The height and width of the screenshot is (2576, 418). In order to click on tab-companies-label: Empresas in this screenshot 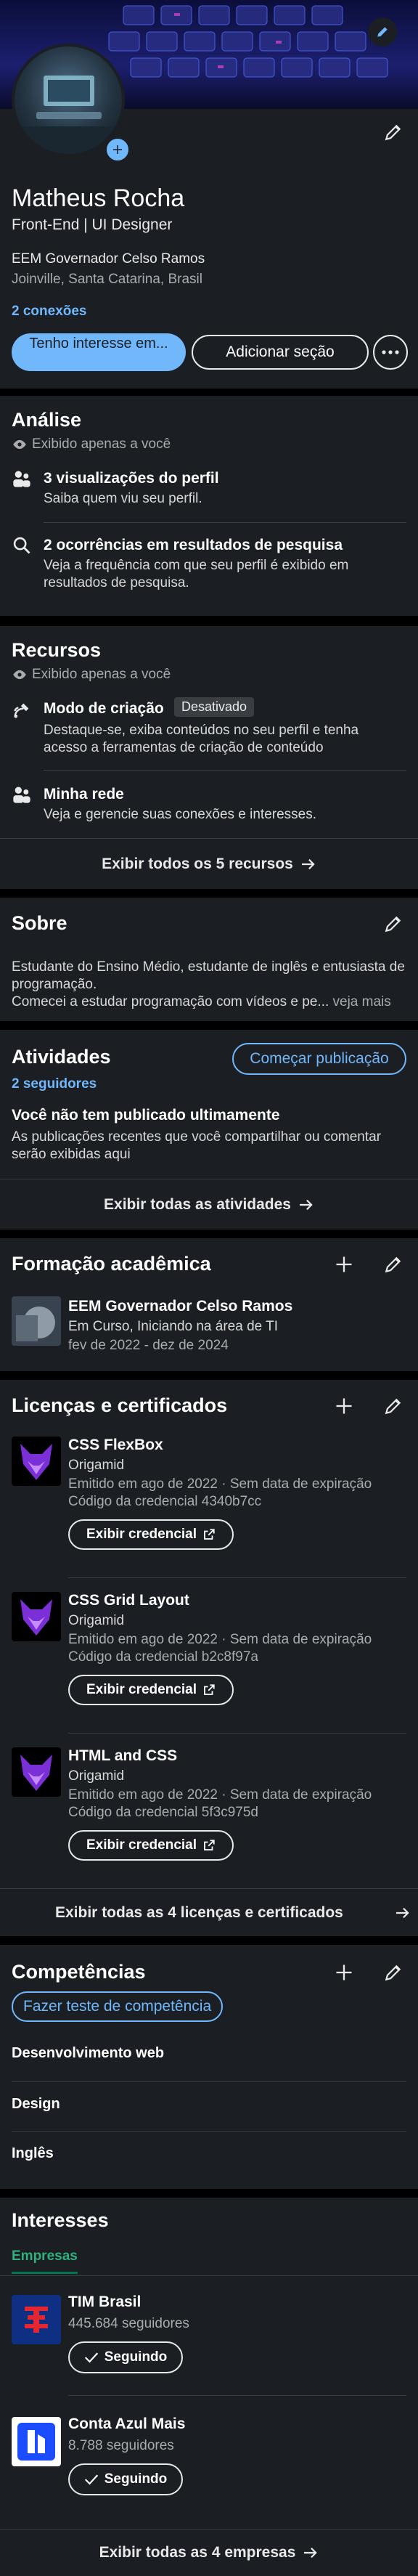, I will do `click(45, 2256)`.